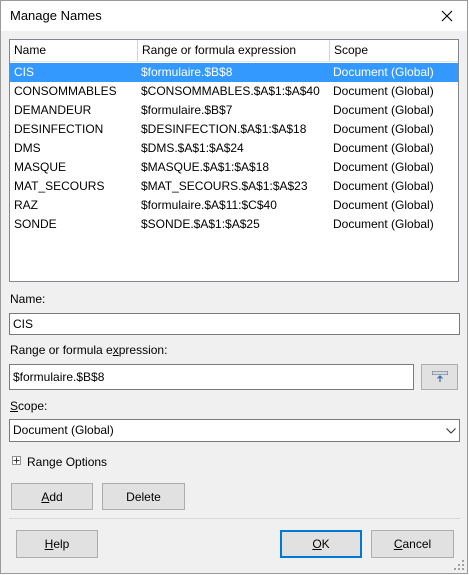 The image size is (469, 575). Describe the element at coordinates (325, 544) in the screenshot. I see `ok-rest: K` at that location.